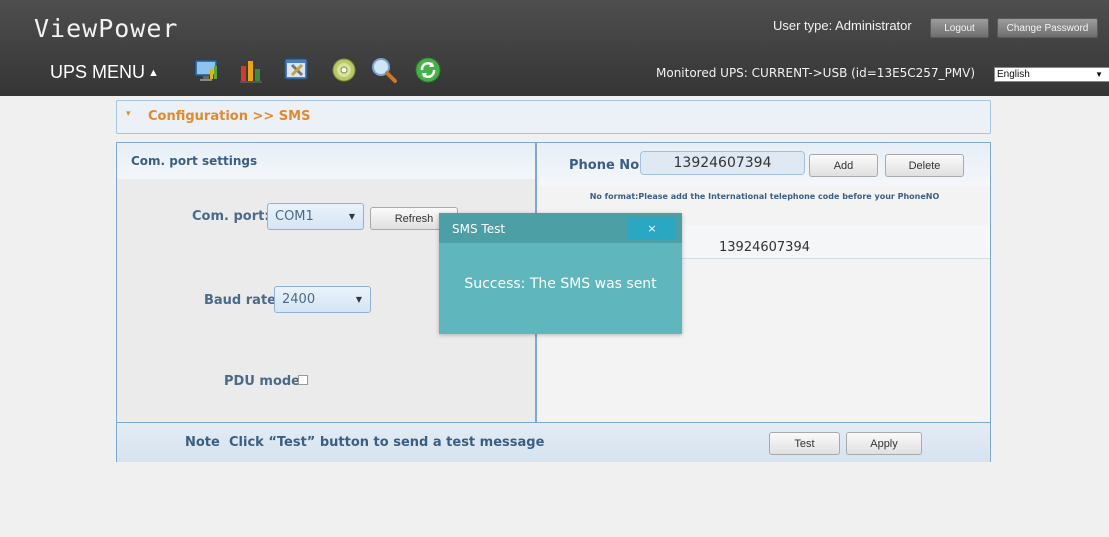 This screenshot has height=537, width=1109. What do you see at coordinates (229, 116) in the screenshot?
I see `breadcrumb-text: Configuration >> SMS` at bounding box center [229, 116].